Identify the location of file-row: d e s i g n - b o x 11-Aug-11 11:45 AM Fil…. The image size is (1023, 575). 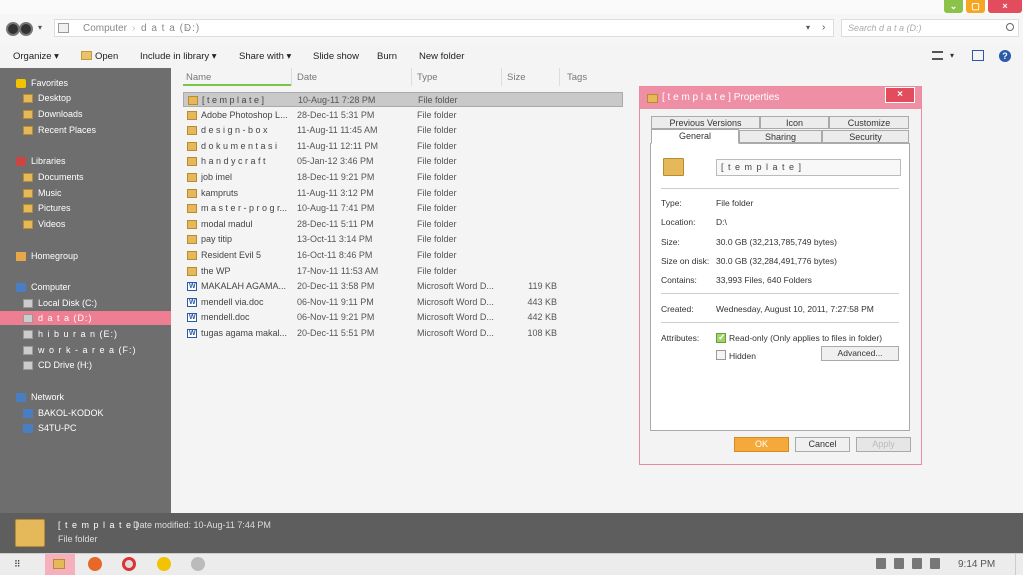
(403, 130).